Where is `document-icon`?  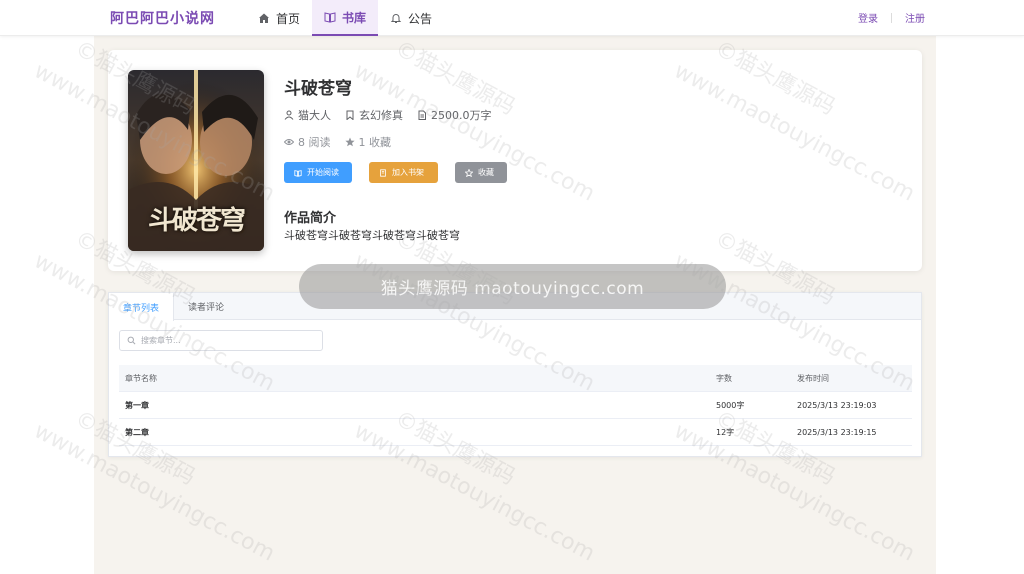
document-icon is located at coordinates (422, 115).